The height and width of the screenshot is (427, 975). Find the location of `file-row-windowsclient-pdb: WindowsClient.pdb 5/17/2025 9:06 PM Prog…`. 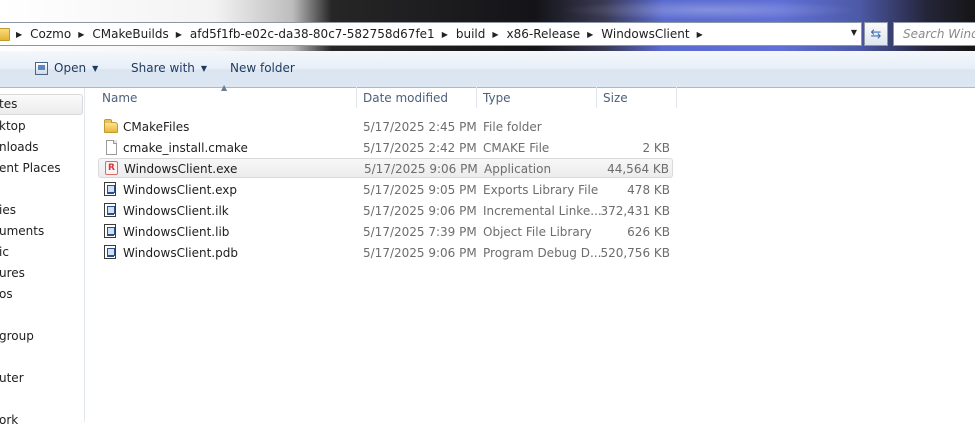

file-row-windowsclient-pdb: WindowsClient.pdb 5/17/2025 9:06 PM Prog… is located at coordinates (385, 253).